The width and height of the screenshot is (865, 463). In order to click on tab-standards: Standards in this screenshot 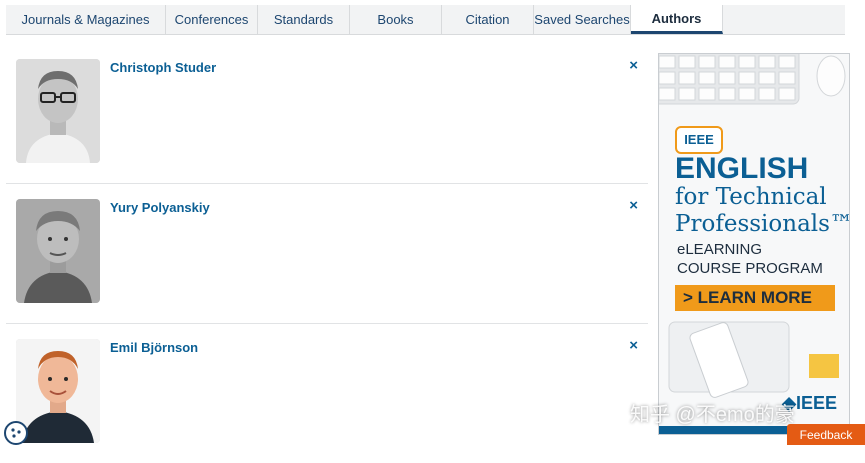, I will do `click(304, 19)`.